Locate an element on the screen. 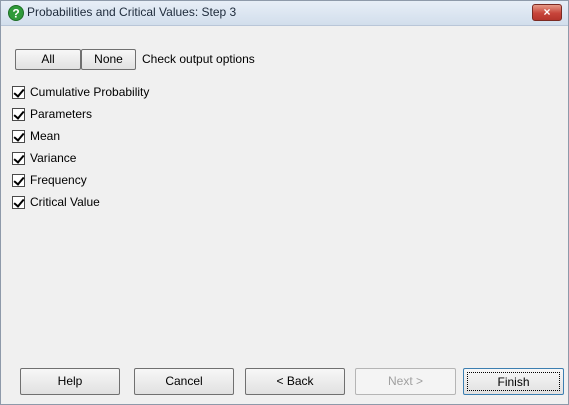 The width and height of the screenshot is (569, 405). option-variance: Variance is located at coordinates (80, 158).